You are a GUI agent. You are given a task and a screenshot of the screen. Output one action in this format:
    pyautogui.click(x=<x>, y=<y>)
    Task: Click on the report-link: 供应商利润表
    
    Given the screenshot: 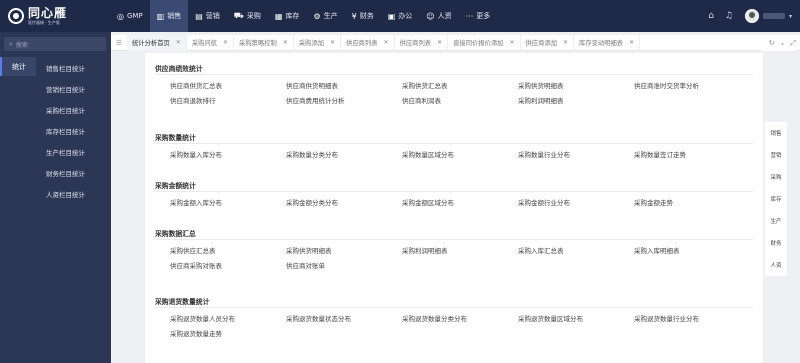 What is the action you would take?
    pyautogui.click(x=460, y=101)
    